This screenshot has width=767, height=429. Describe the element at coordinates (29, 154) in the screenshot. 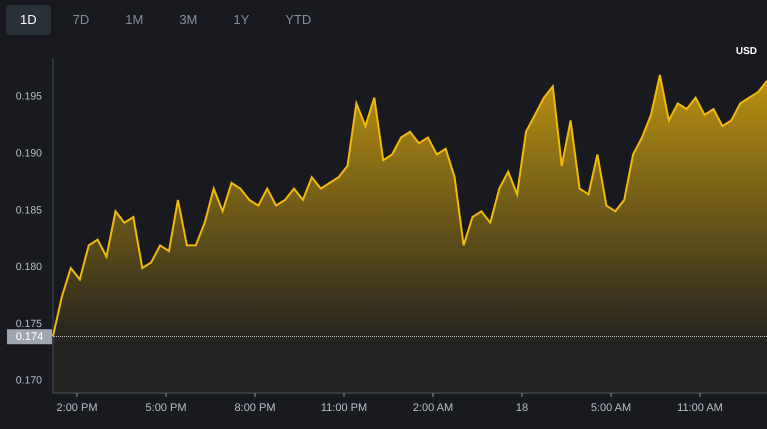

I see `y-axis-label: 0.190` at that location.